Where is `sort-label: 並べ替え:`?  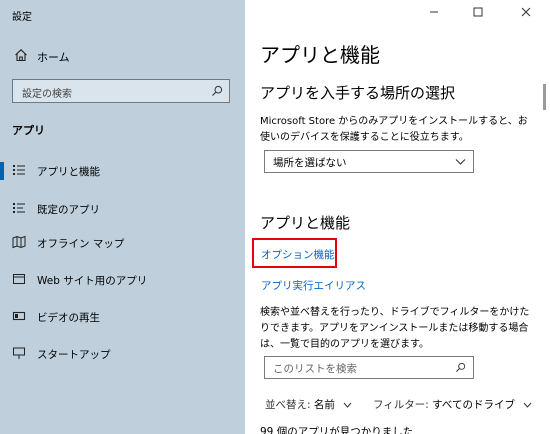 sort-label: 並べ替え: is located at coordinates (288, 405).